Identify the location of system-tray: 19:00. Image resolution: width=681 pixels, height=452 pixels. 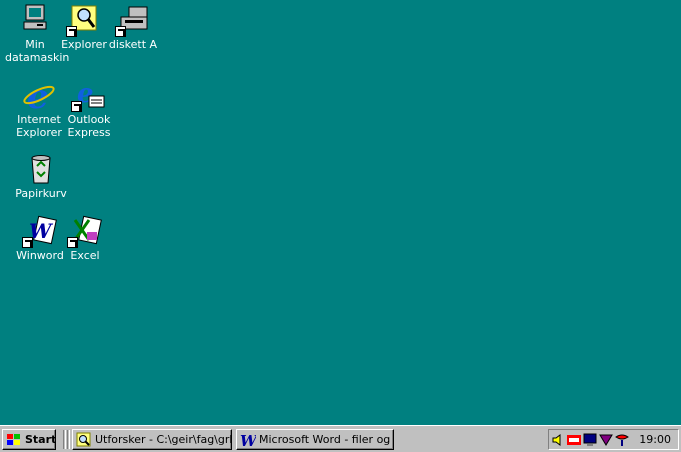
(613, 439).